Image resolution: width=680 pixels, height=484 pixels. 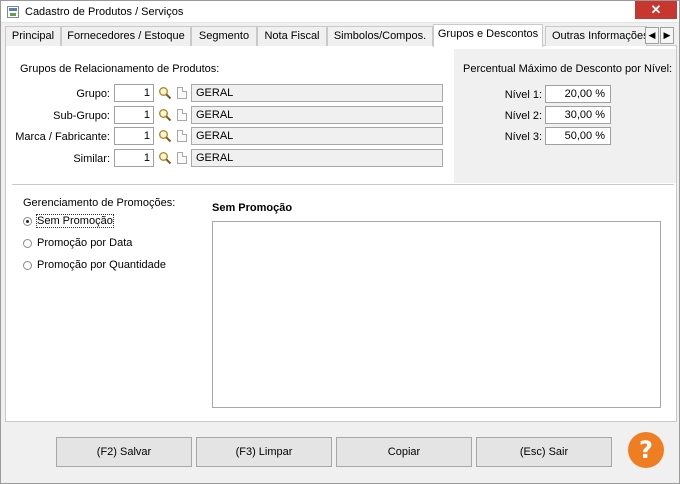 I want to click on sub-grupo-document-icon, so click(x=182, y=115).